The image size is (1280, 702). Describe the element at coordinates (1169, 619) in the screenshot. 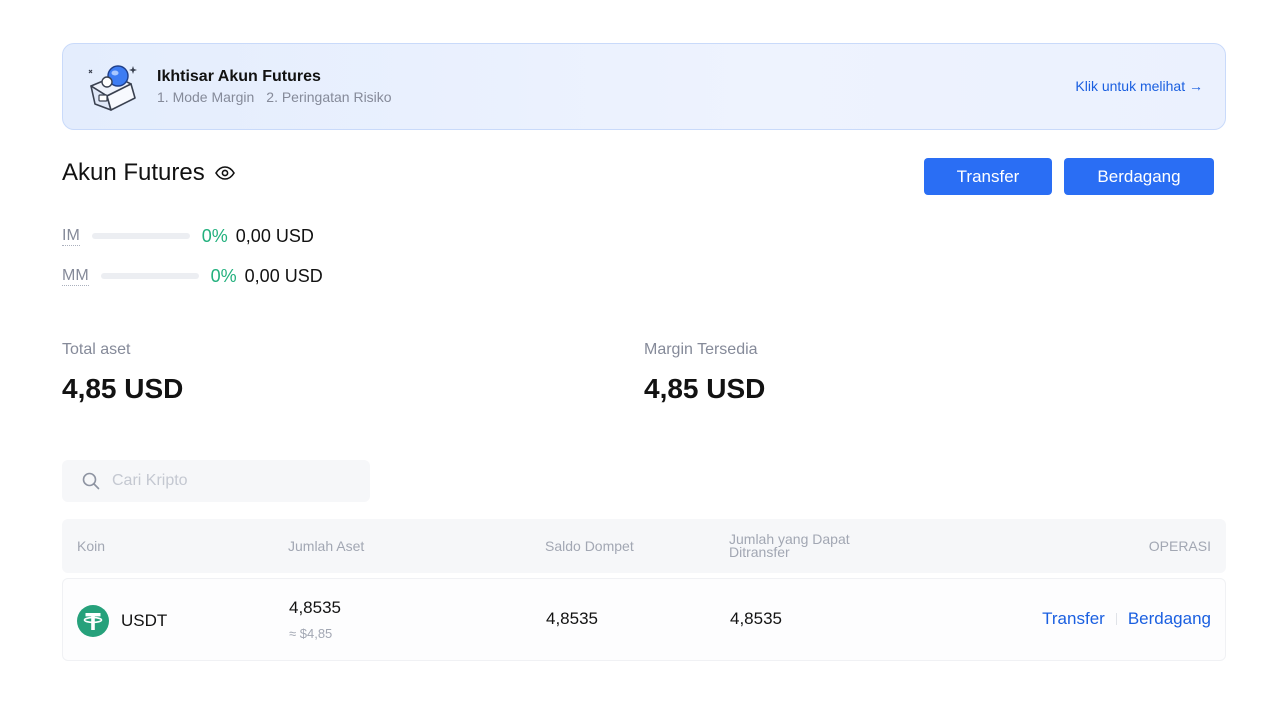

I see `row-trade-link: Berdagang` at that location.